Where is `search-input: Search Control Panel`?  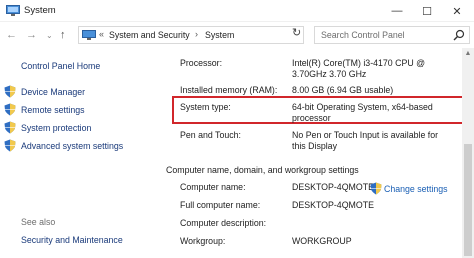
search-input: Search Control Panel is located at coordinates (392, 35).